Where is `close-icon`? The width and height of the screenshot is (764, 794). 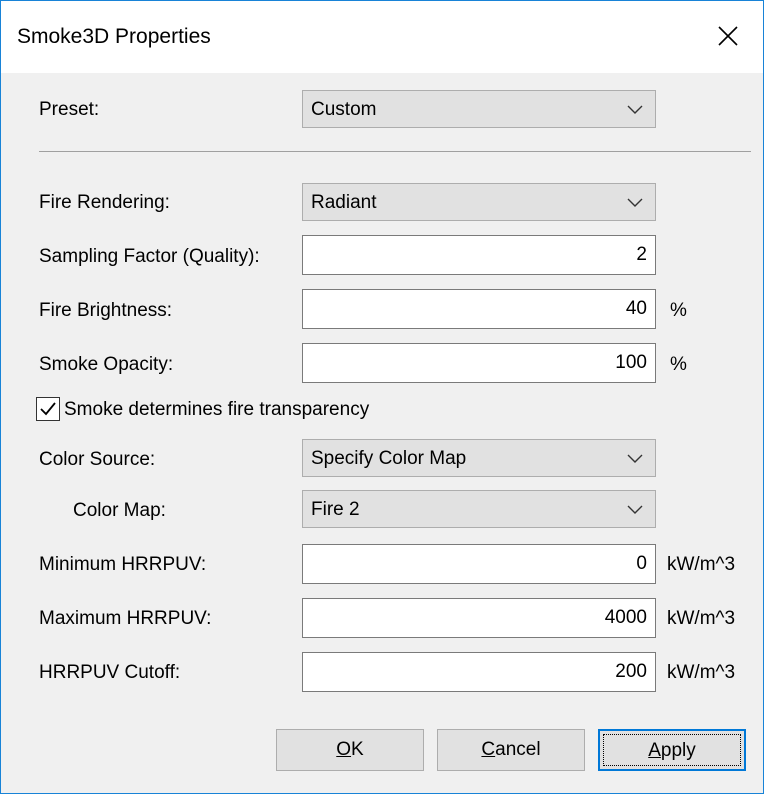
close-icon is located at coordinates (728, 36).